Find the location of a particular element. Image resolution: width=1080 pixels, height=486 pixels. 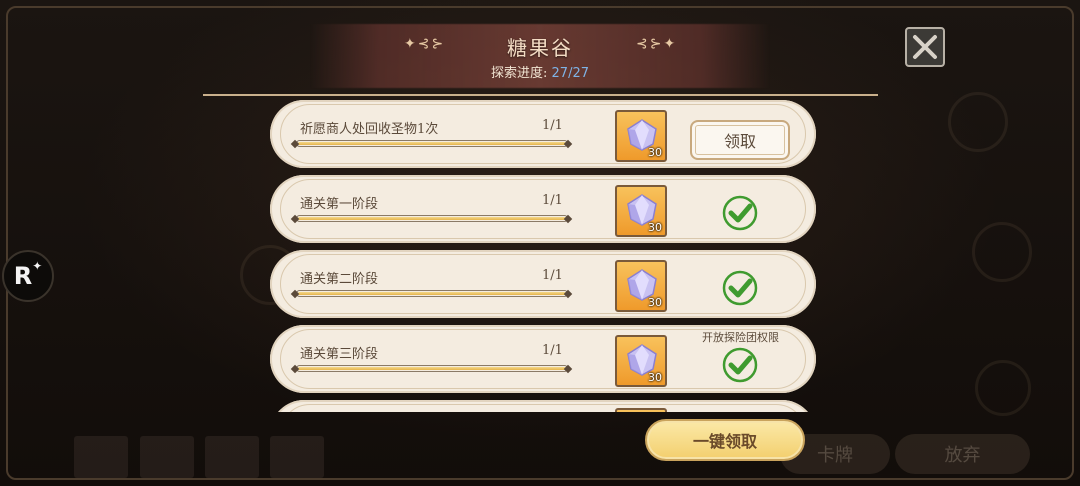

reward-item is located at coordinates (641, 410).